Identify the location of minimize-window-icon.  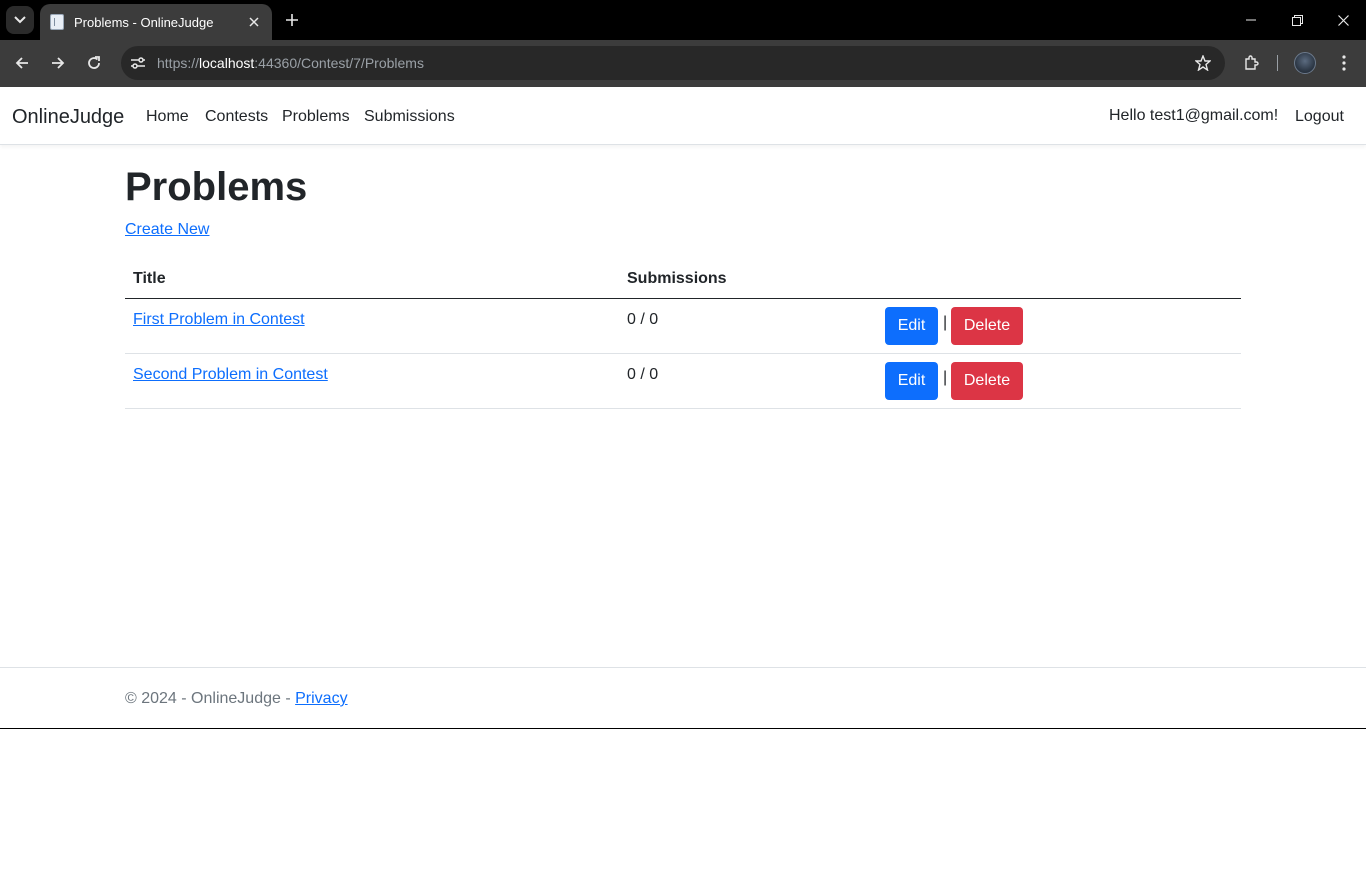
(1251, 20).